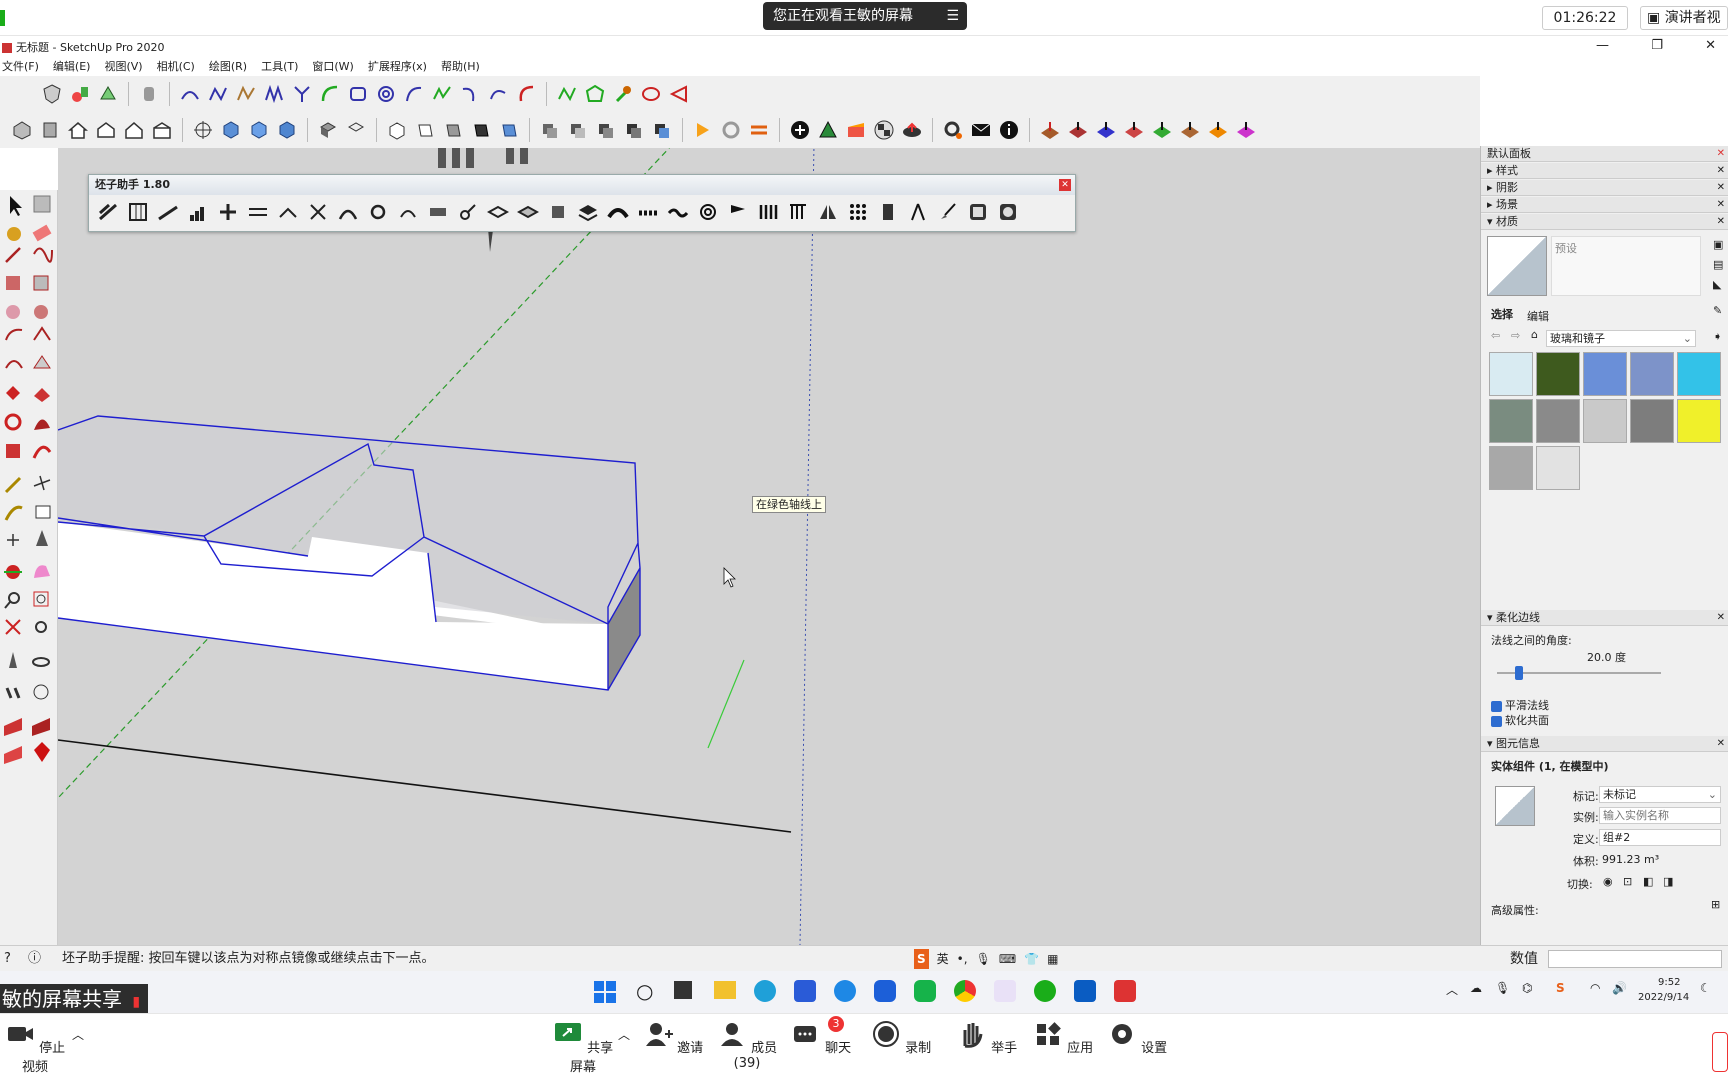  I want to click on viewing-screen-banner: 您正在观看王敏的屏幕 ☰, so click(865, 16).